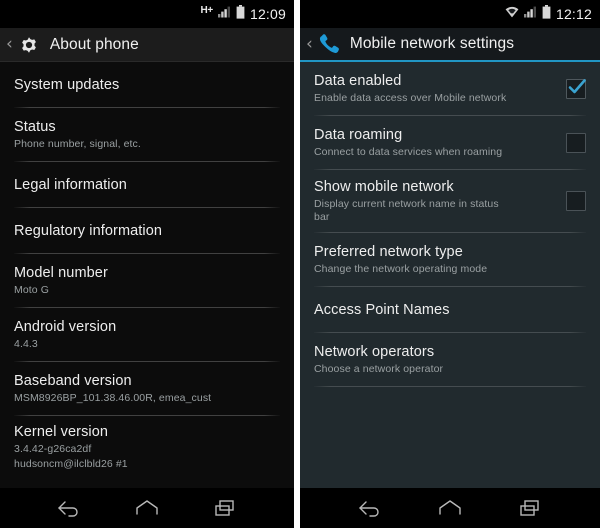  Describe the element at coordinates (26, 344) in the screenshot. I see `list-item-subtitle: 4.4.3` at that location.